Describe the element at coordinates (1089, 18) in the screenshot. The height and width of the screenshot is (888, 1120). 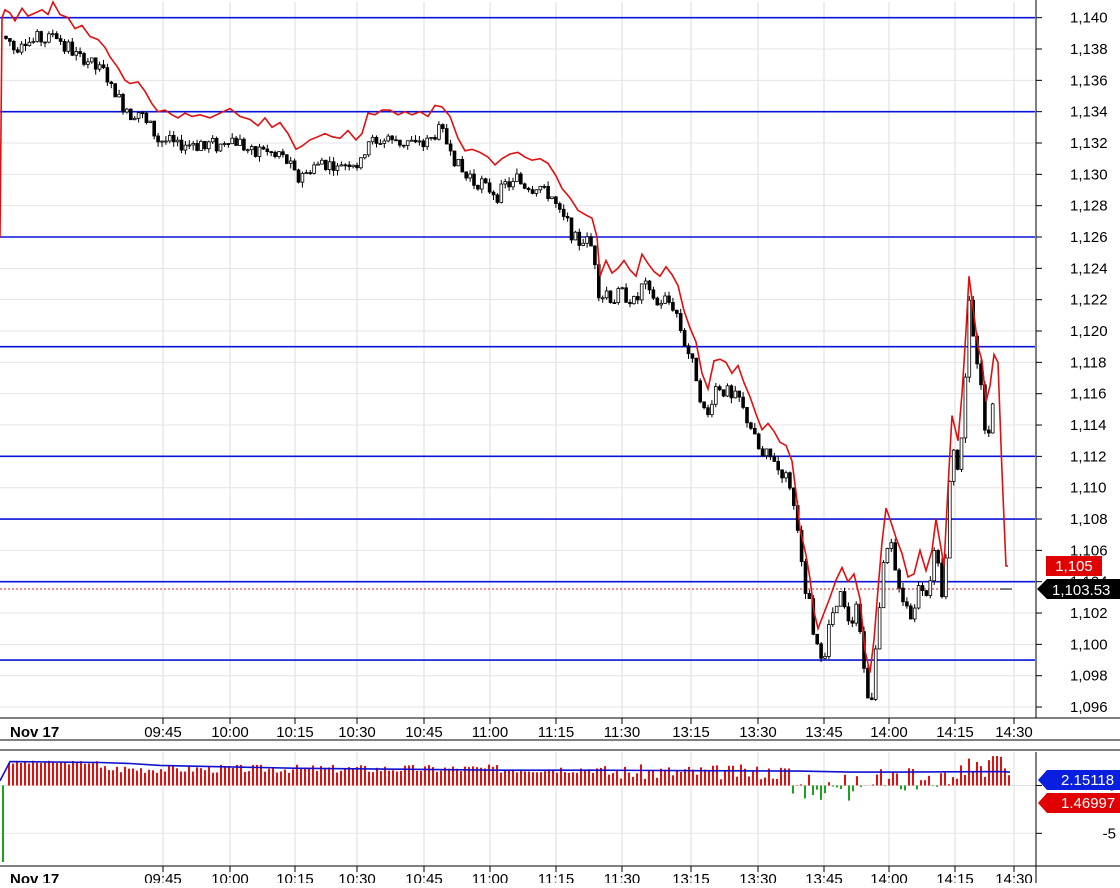
I see `price-tick-label: 1,140` at that location.